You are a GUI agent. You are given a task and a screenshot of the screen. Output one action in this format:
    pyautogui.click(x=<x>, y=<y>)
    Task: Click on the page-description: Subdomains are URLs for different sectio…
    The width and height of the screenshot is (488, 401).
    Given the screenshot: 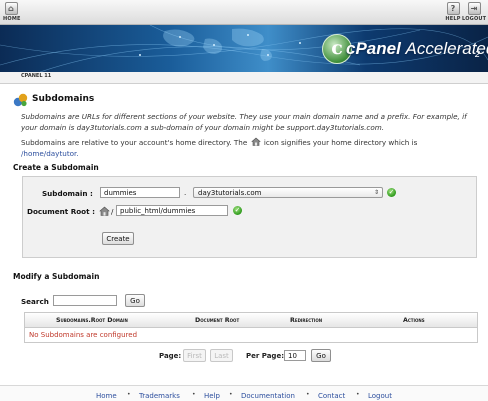 What is the action you would take?
    pyautogui.click(x=244, y=122)
    